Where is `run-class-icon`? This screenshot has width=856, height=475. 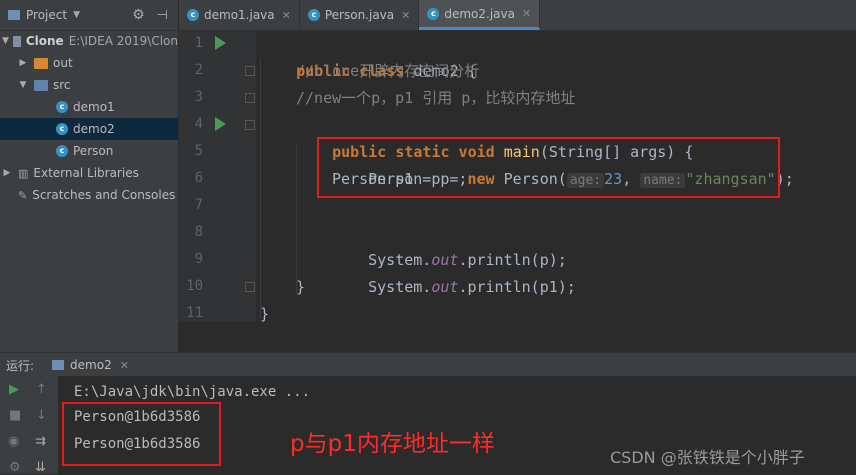 run-class-icon is located at coordinates (220, 43).